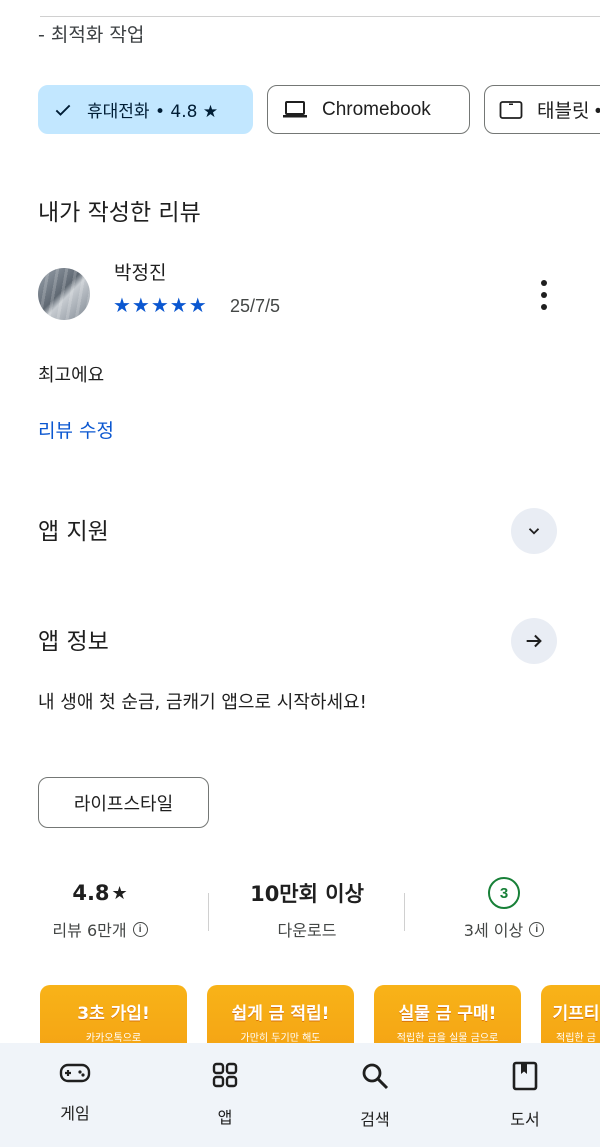 Image resolution: width=600 pixels, height=1147 pixels. Describe the element at coordinates (255, 306) in the screenshot. I see `review-date: 25/7/5` at that location.